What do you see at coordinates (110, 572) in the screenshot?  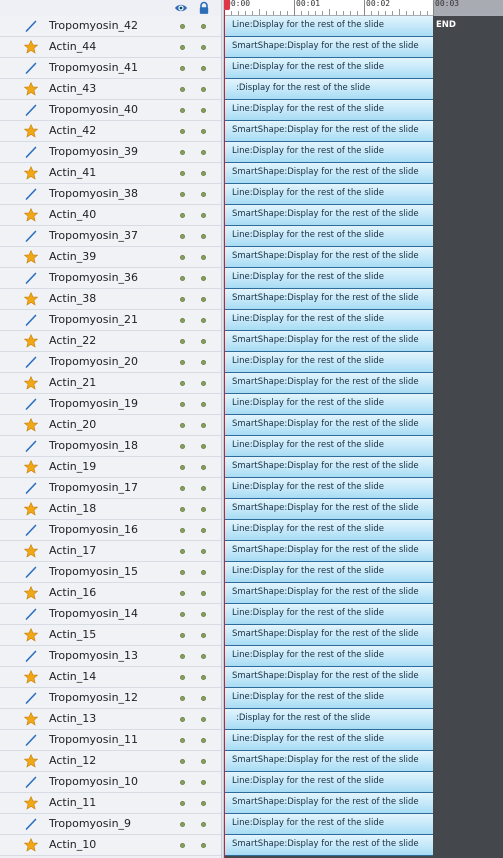 I see `layer-row: Tropomyosin_15` at bounding box center [110, 572].